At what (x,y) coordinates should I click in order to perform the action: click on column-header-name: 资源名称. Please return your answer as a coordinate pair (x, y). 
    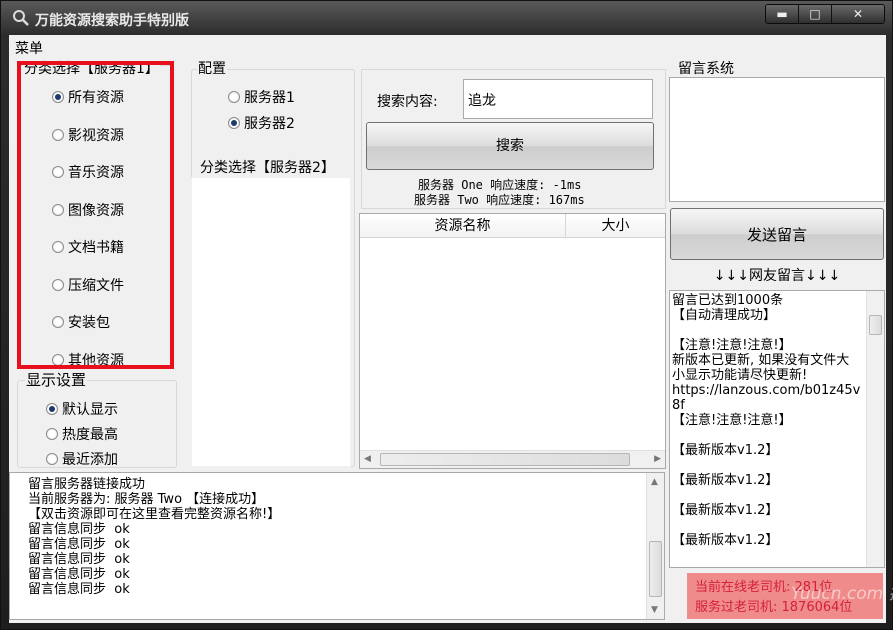
    Looking at the image, I should click on (463, 226).